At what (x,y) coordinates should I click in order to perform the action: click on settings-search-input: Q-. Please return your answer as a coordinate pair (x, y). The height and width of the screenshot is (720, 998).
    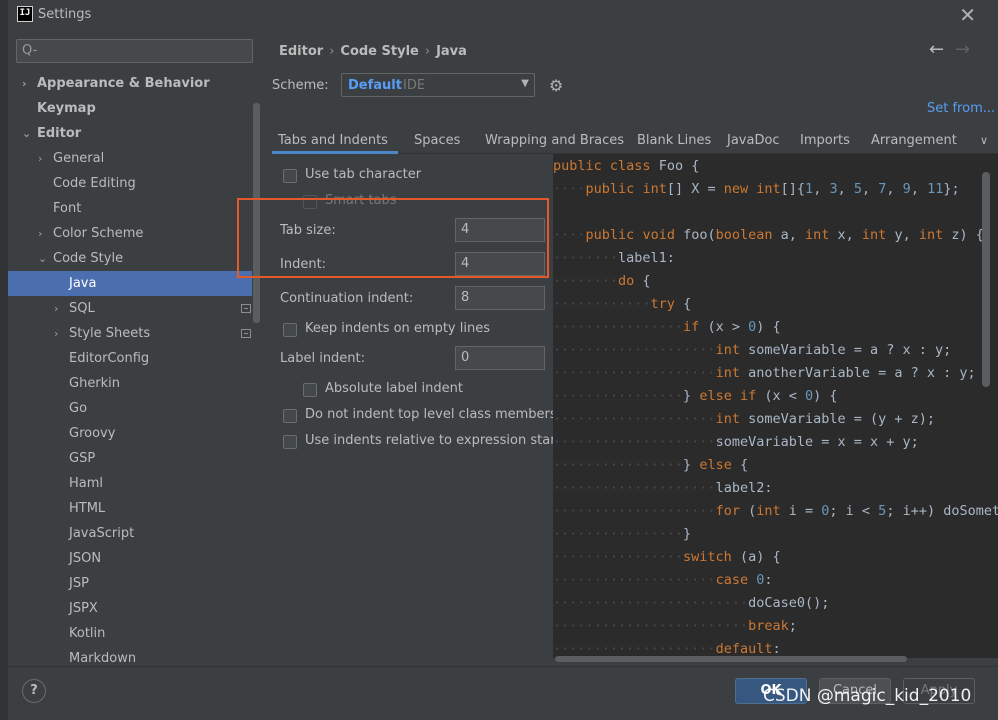
    Looking at the image, I should click on (134, 51).